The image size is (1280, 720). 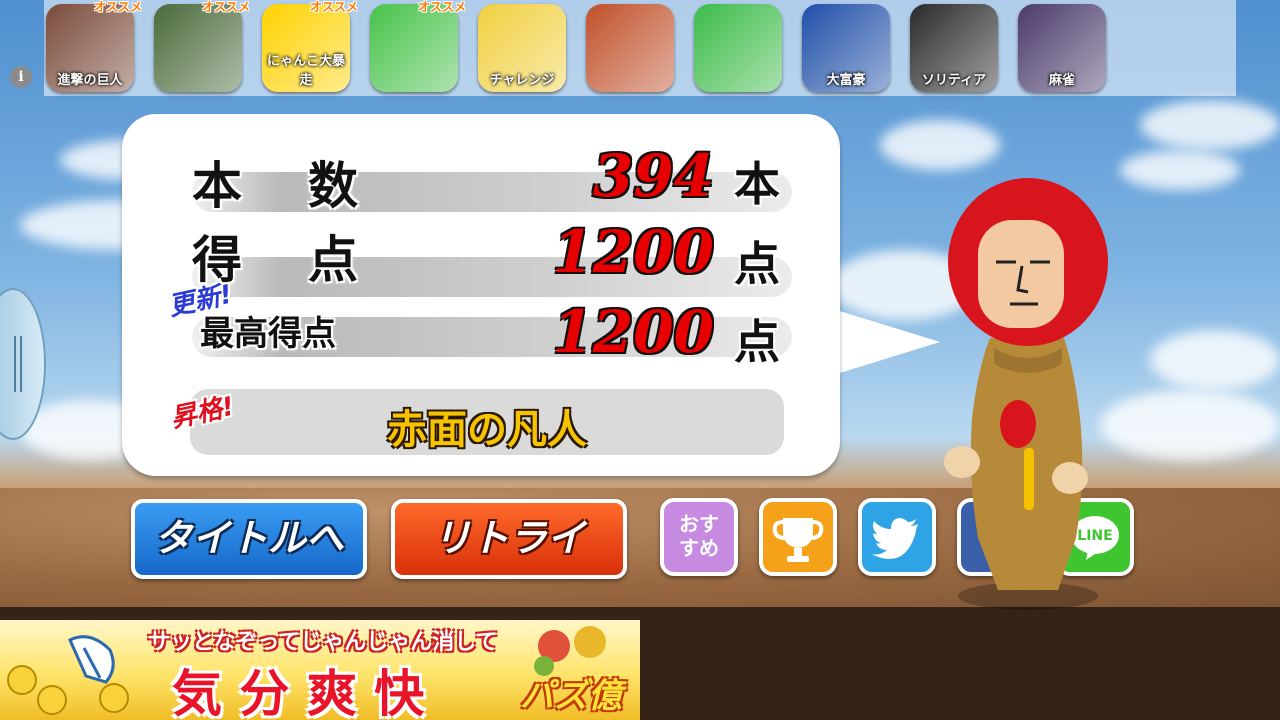 I want to click on rank-box: 赤面の凡人, so click(x=487, y=422).